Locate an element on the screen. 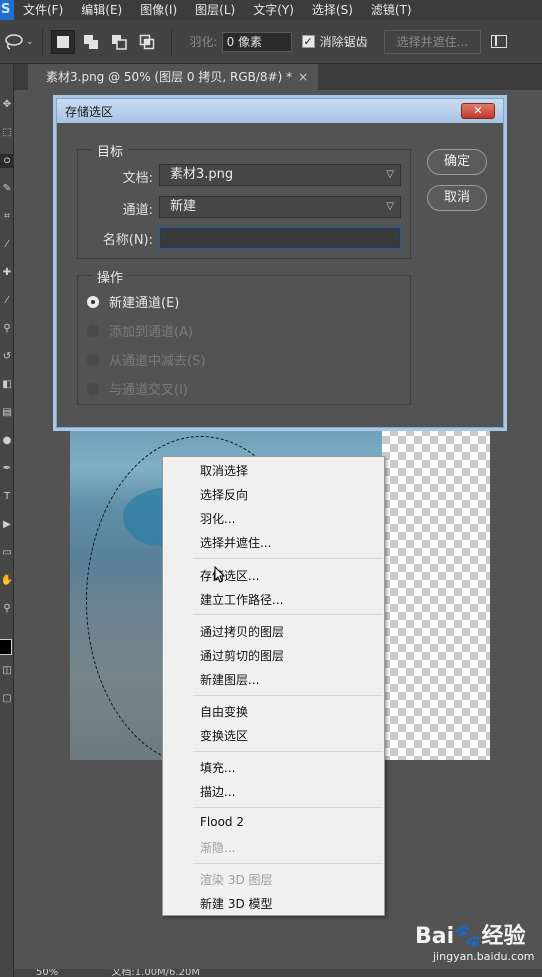  zoom-tool-icon: ⚲ is located at coordinates (7, 609).